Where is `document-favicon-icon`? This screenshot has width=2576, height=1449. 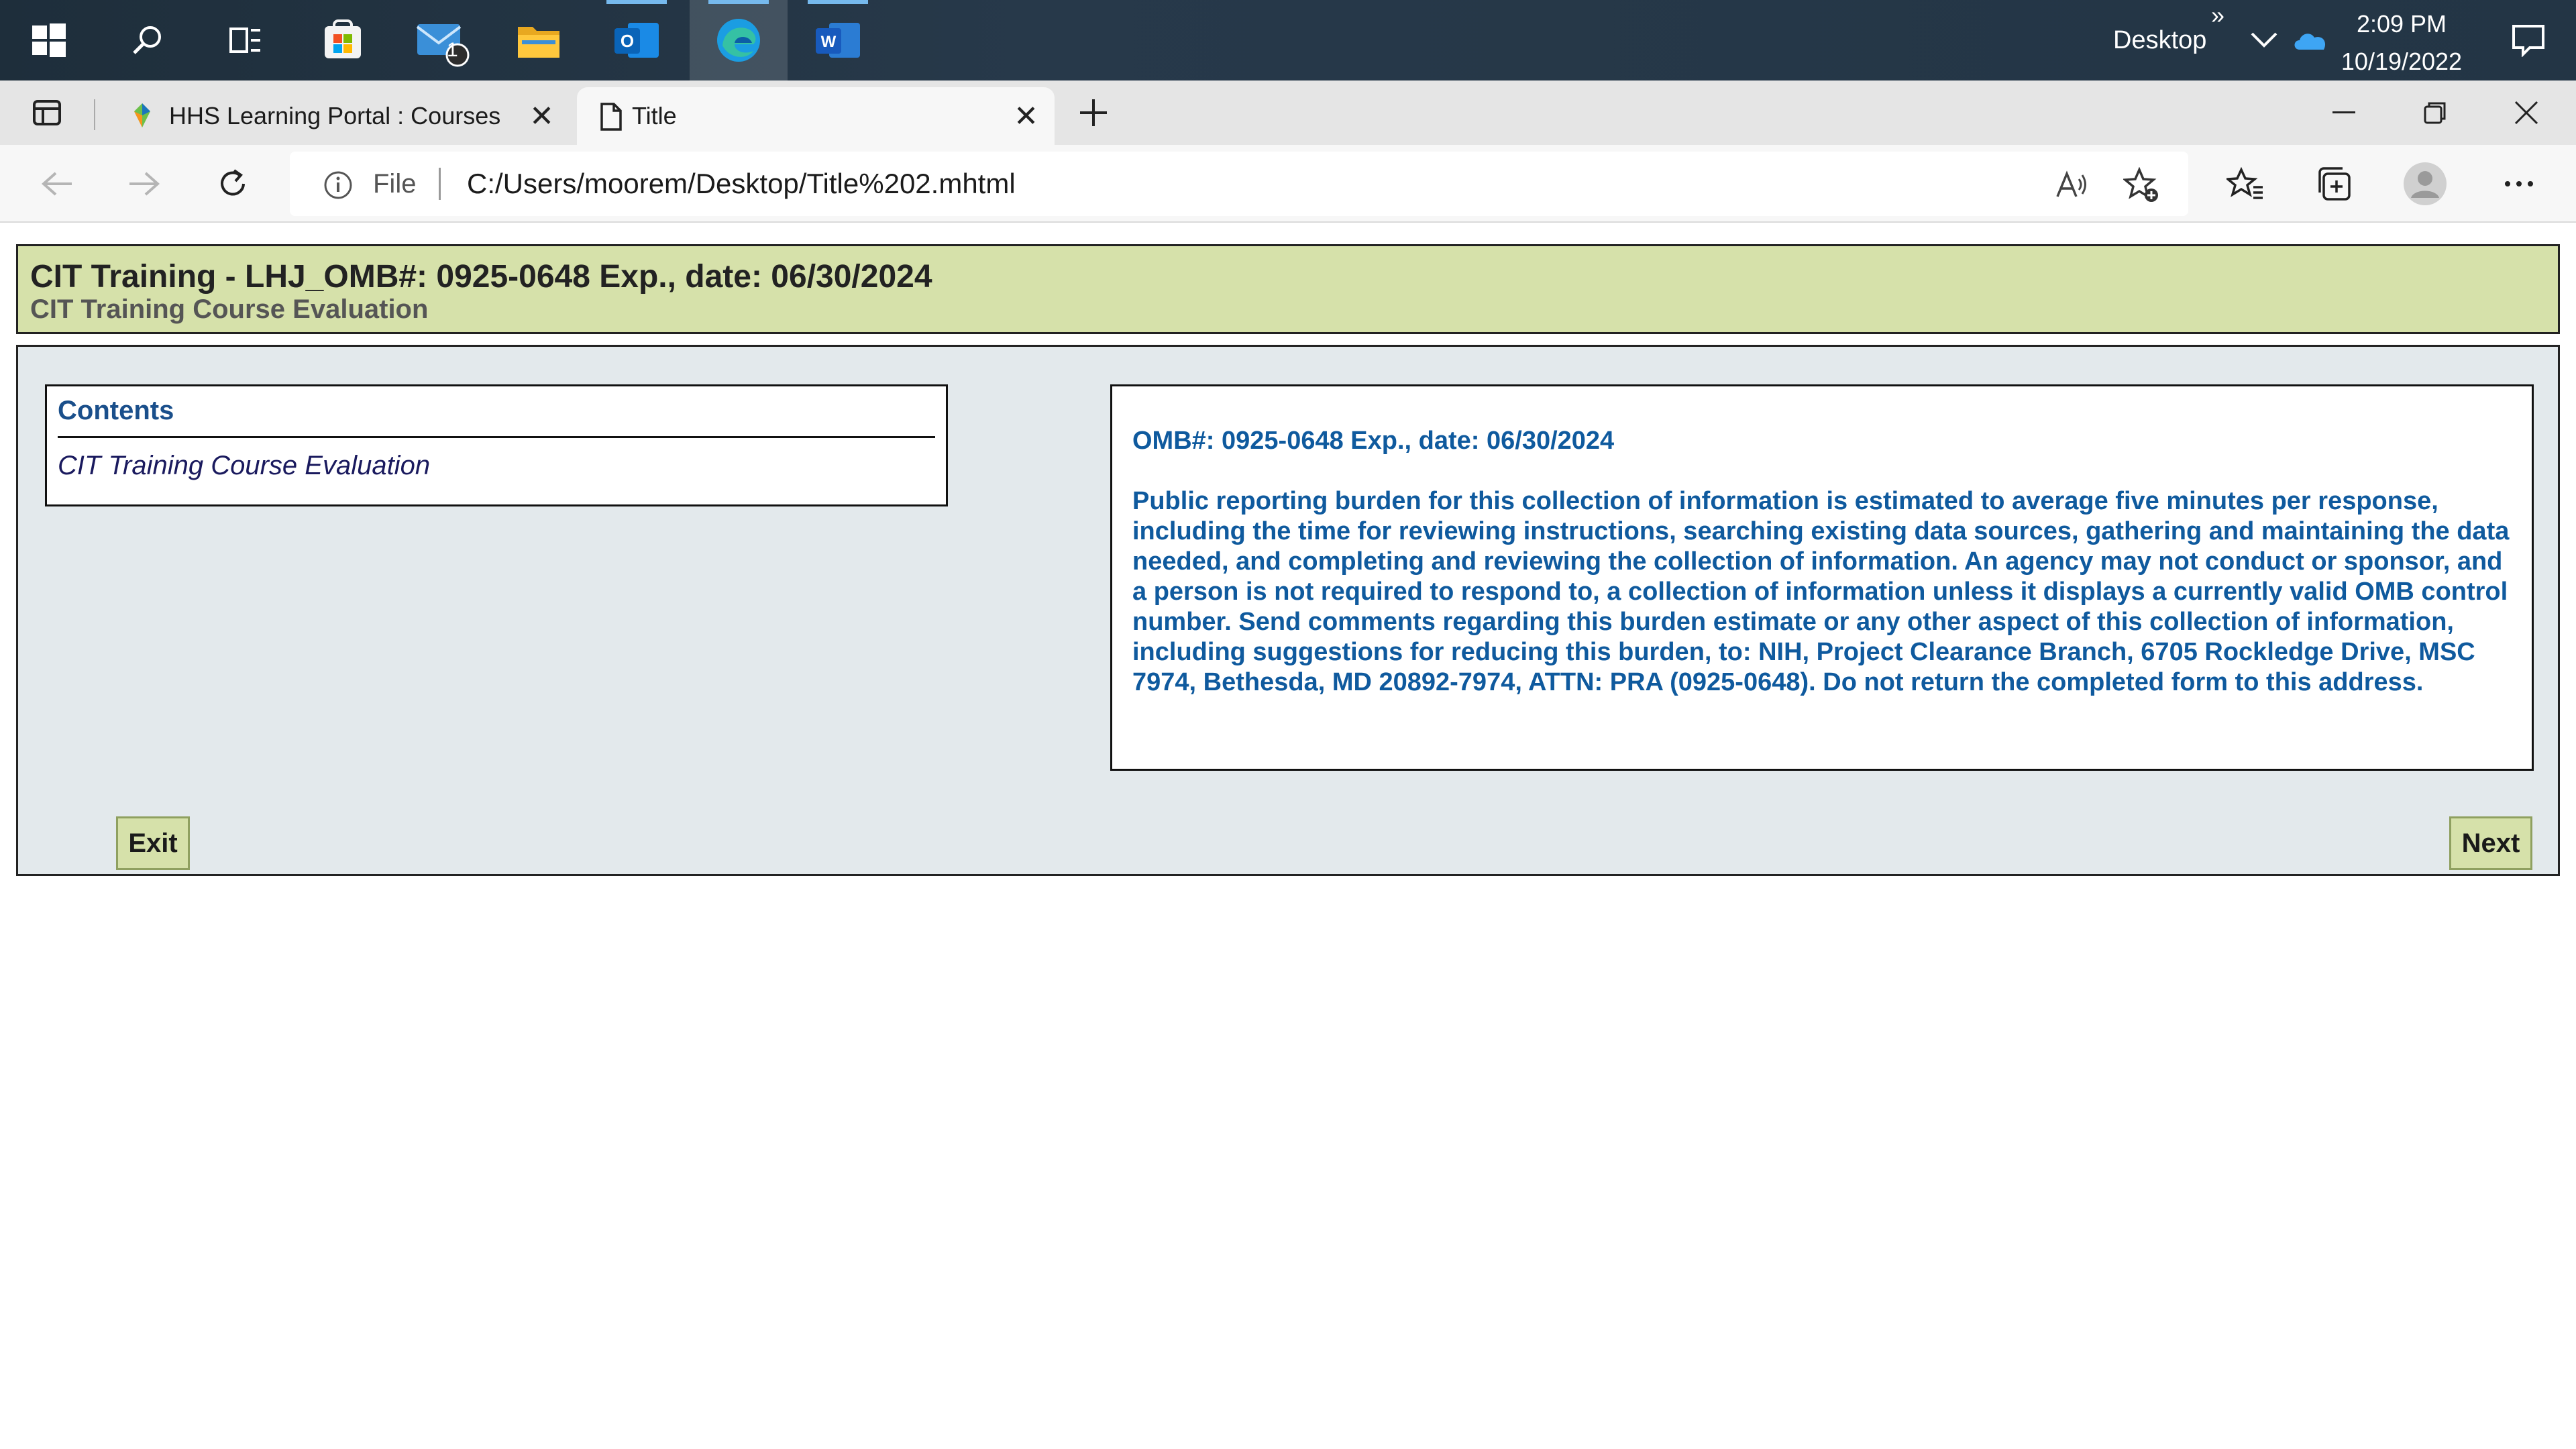 document-favicon-icon is located at coordinates (611, 120).